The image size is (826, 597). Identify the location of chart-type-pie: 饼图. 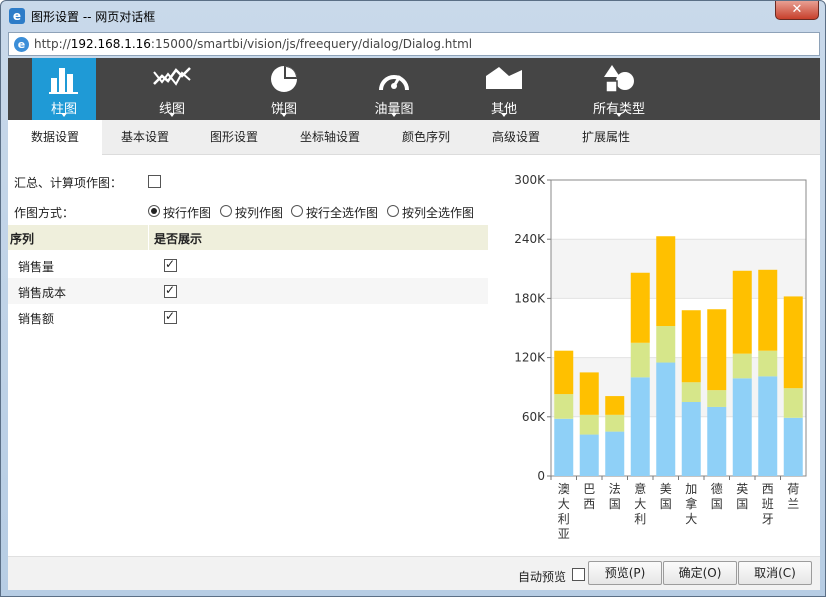
(284, 89).